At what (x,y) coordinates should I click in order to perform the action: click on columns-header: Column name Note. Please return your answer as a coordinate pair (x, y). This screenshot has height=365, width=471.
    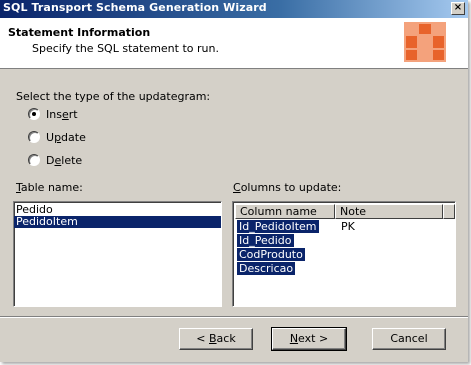
    Looking at the image, I should click on (345, 211).